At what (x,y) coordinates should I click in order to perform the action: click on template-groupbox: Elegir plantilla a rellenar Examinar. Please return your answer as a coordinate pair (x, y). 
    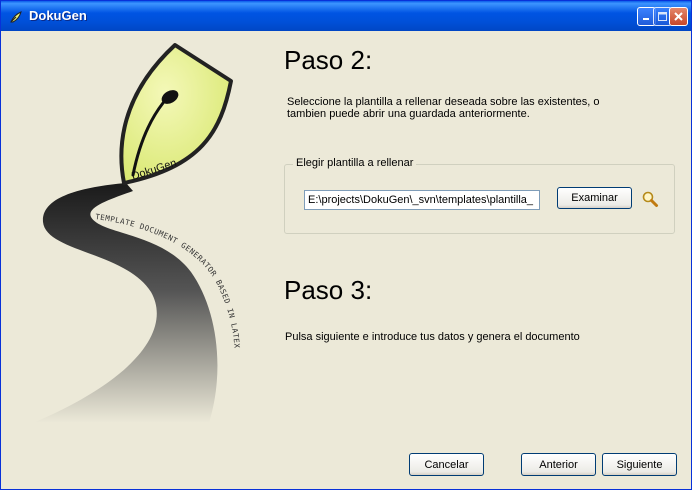
    Looking at the image, I should click on (479, 195).